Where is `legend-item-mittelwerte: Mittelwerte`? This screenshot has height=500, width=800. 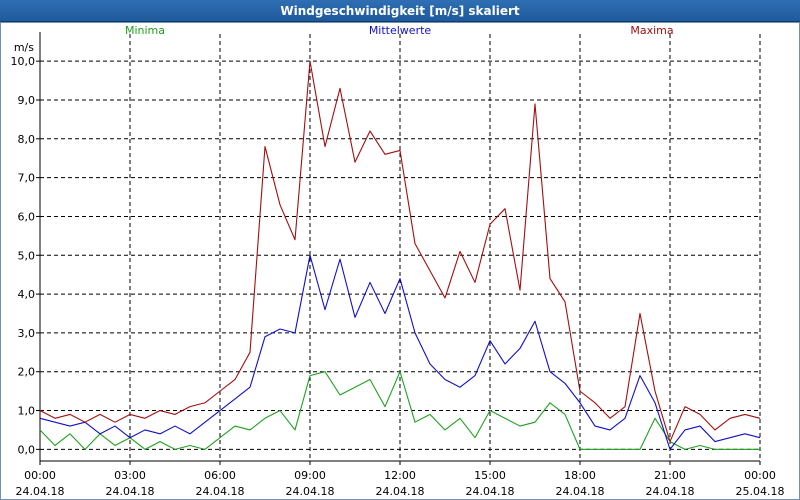 legend-item-mittelwerte: Mittelwerte is located at coordinates (400, 30).